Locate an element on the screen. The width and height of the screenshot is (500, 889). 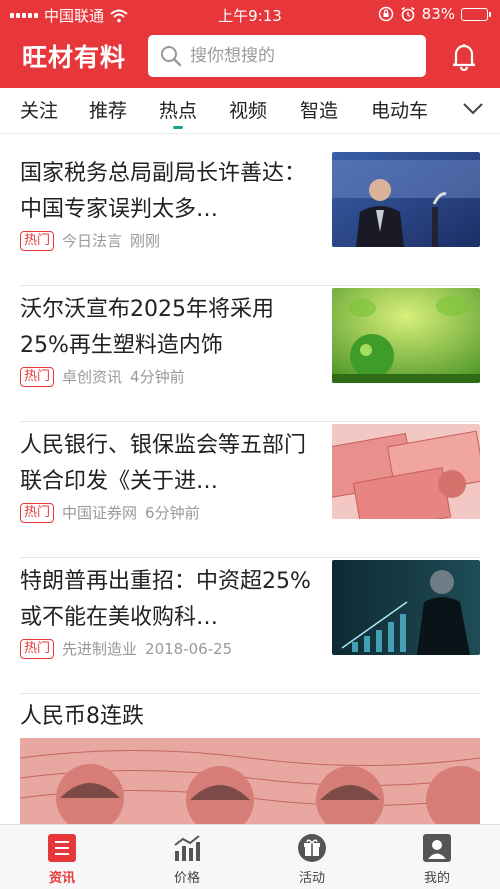
news-item: 沃尔沃宣布2025年将采用25%再生塑料造内饰 热门 卓创资讯 4分钟前 is located at coordinates (250, 354).